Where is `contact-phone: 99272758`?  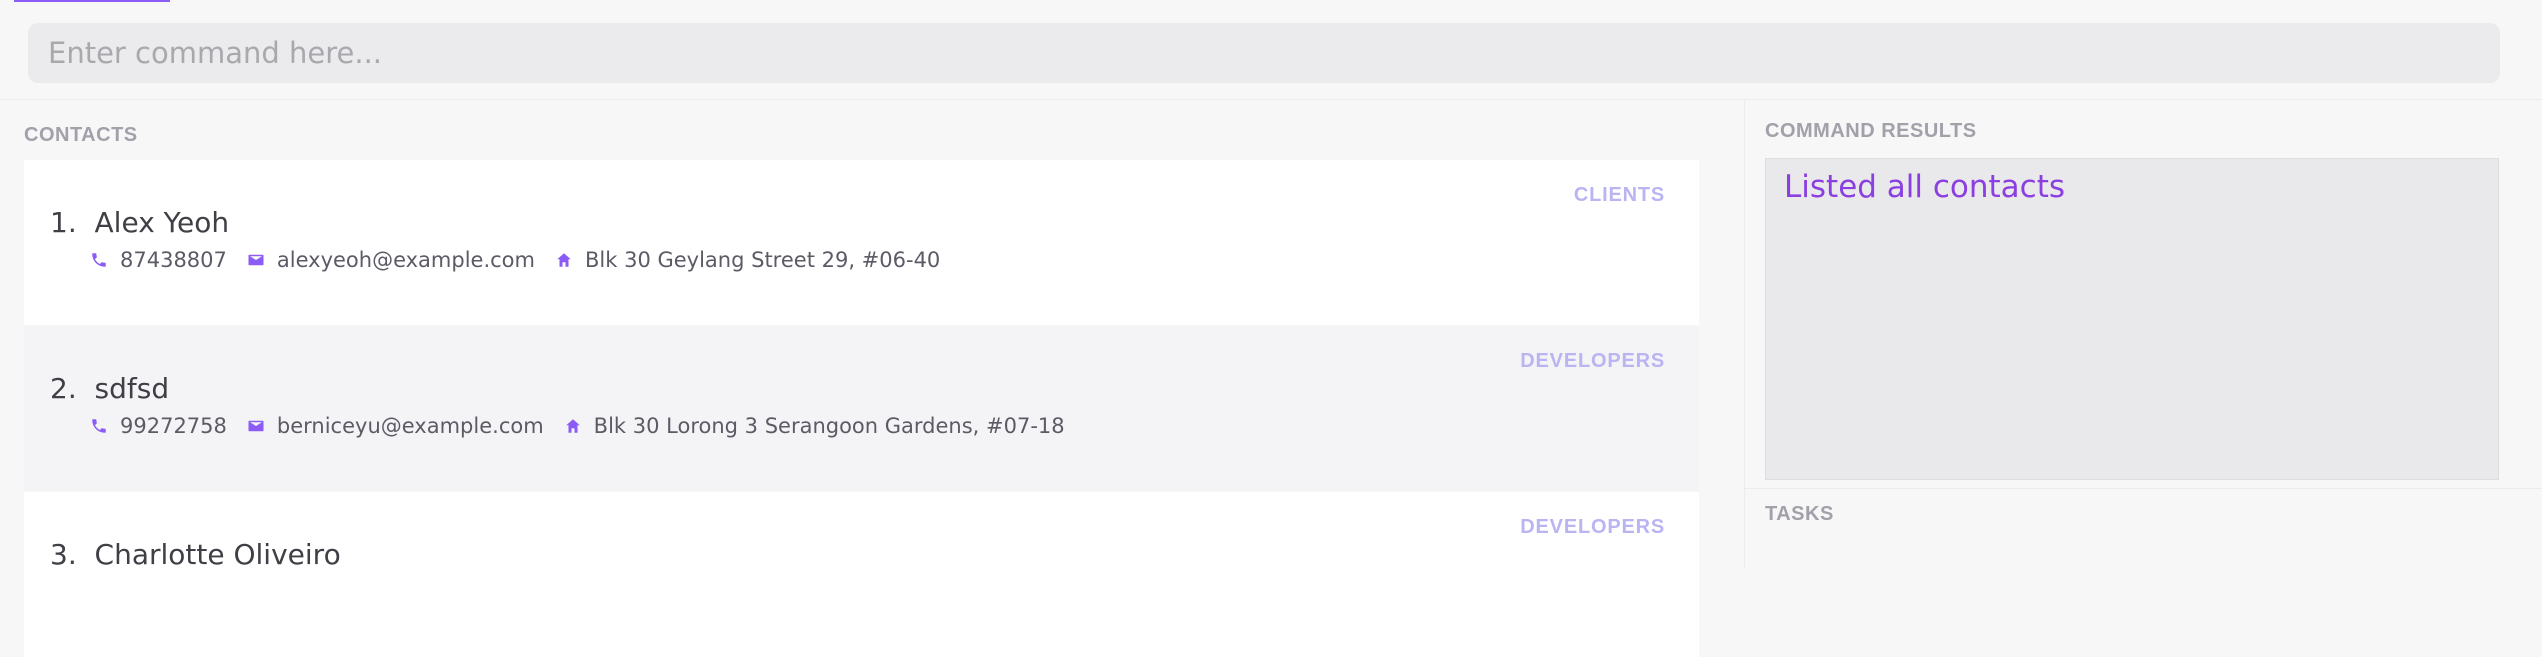
contact-phone: 99272758 is located at coordinates (173, 426).